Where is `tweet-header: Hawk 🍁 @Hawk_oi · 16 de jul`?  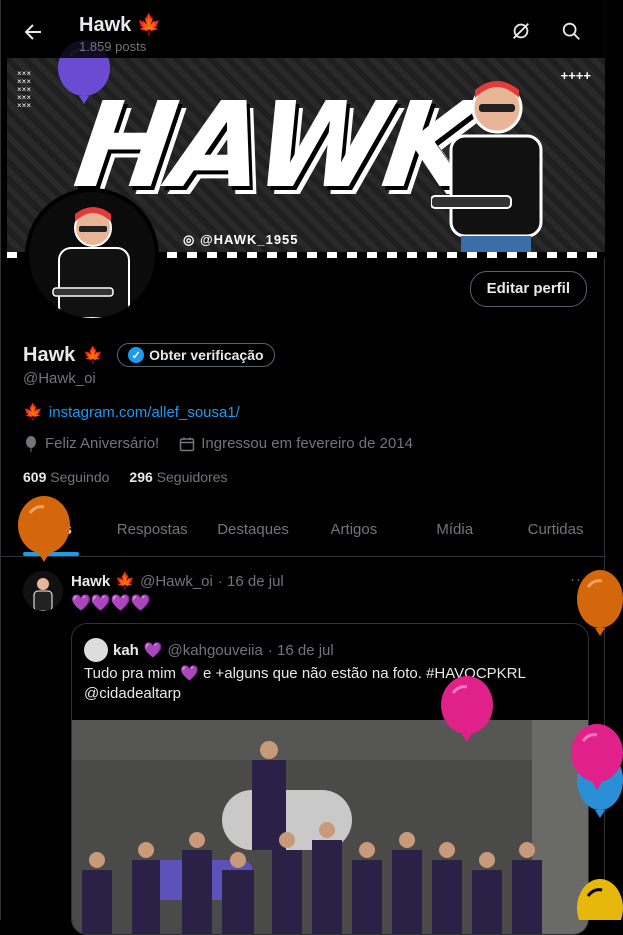 tweet-header: Hawk 🍁 @Hawk_oi · 16 de jul is located at coordinates (177, 581).